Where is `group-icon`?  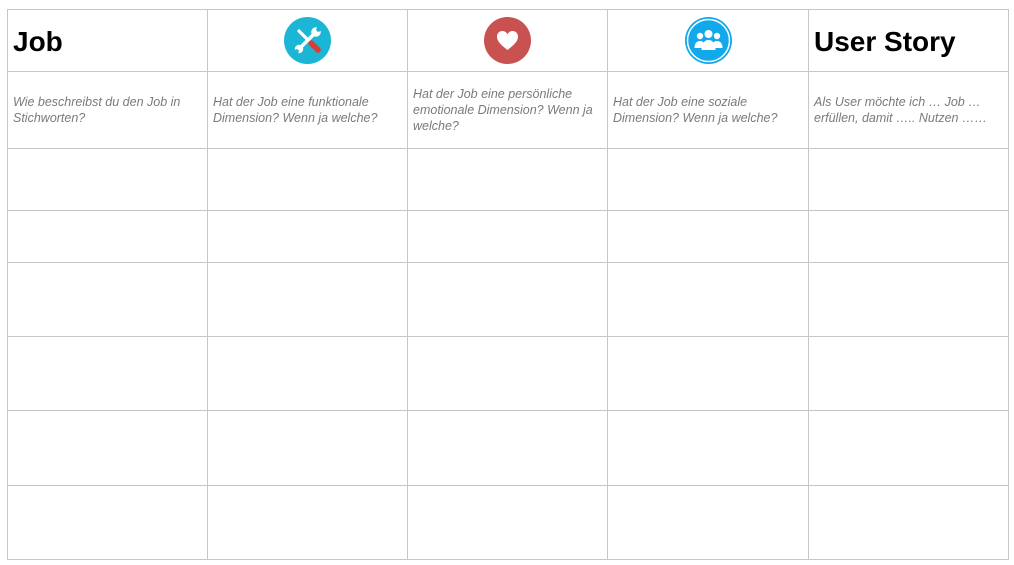
group-icon is located at coordinates (708, 40).